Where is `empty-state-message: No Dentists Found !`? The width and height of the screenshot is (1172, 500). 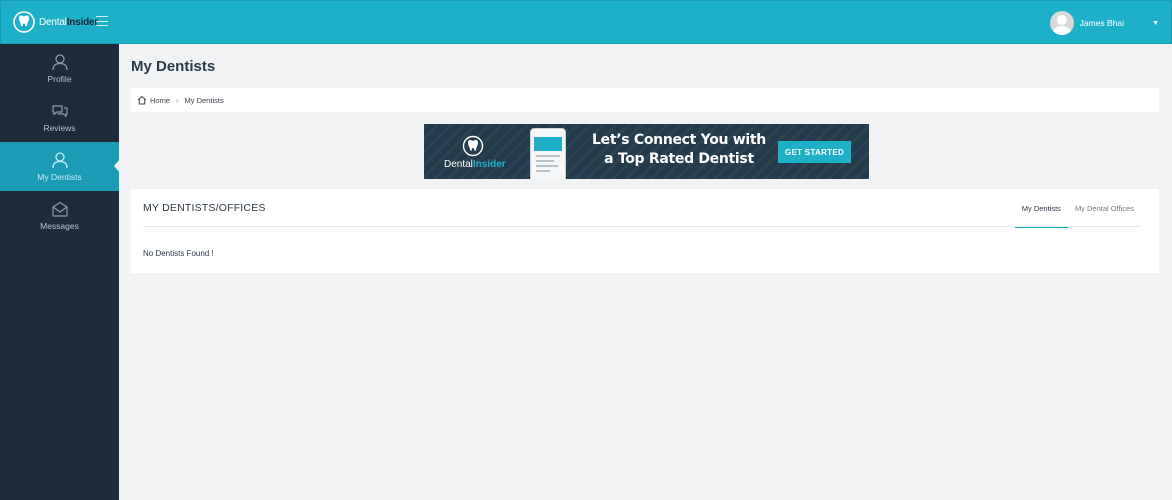 empty-state-message: No Dentists Found ! is located at coordinates (178, 253).